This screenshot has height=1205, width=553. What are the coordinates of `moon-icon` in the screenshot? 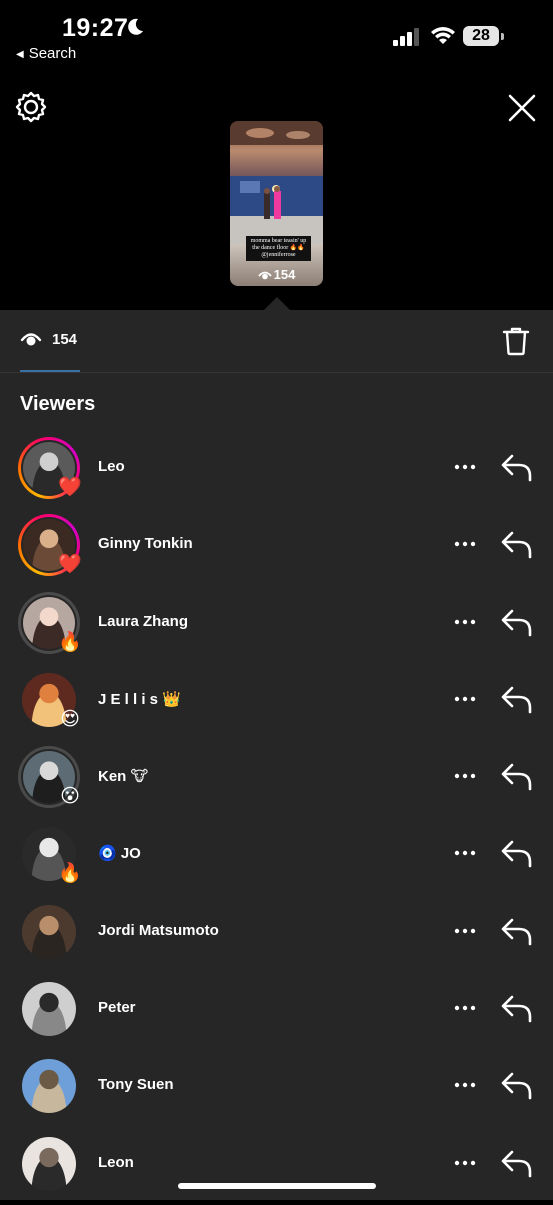 It's located at (135, 26).